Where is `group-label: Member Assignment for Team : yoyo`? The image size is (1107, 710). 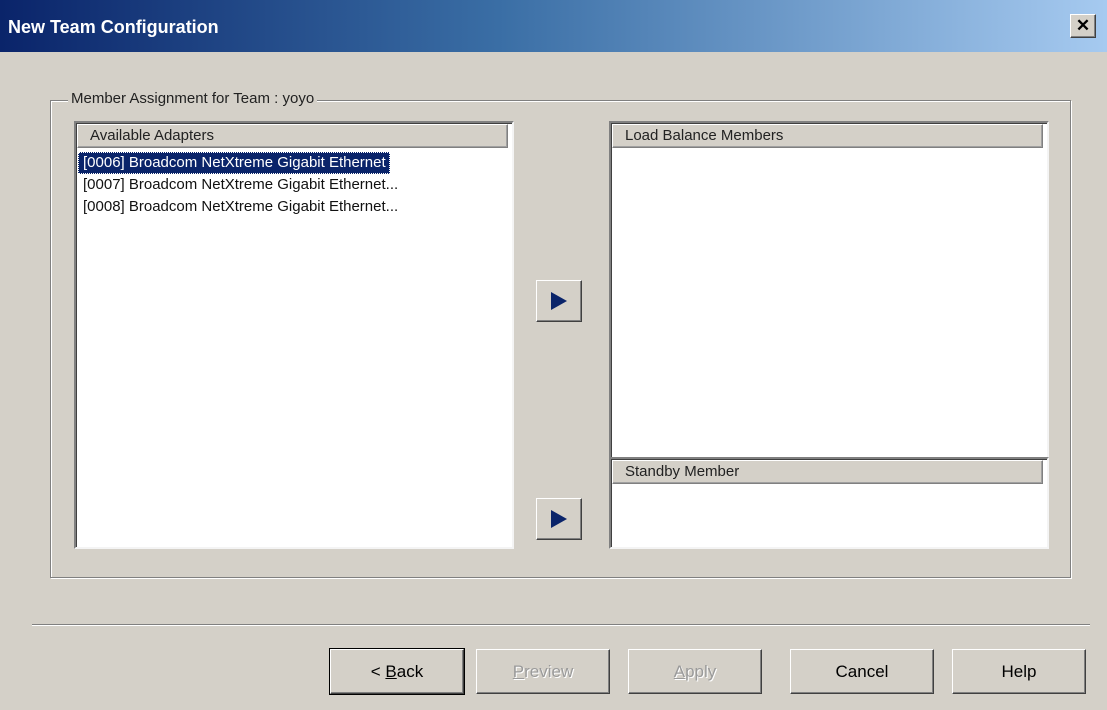
group-label: Member Assignment for Team : yoyo is located at coordinates (193, 98).